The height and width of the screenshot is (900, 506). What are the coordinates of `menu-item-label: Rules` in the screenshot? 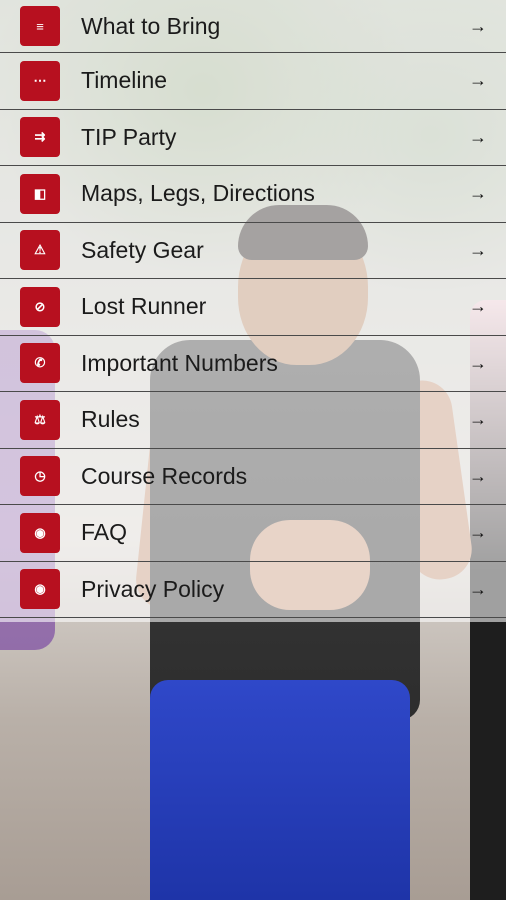 It's located at (110, 419).